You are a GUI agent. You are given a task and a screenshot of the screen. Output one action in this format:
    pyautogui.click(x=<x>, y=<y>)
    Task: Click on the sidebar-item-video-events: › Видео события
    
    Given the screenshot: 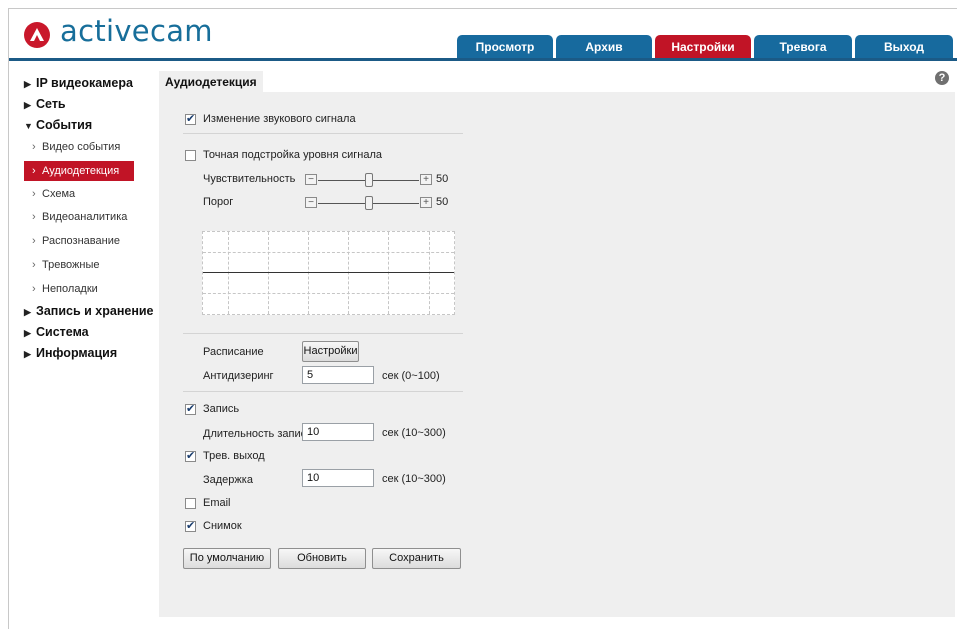 What is the action you would take?
    pyautogui.click(x=76, y=147)
    